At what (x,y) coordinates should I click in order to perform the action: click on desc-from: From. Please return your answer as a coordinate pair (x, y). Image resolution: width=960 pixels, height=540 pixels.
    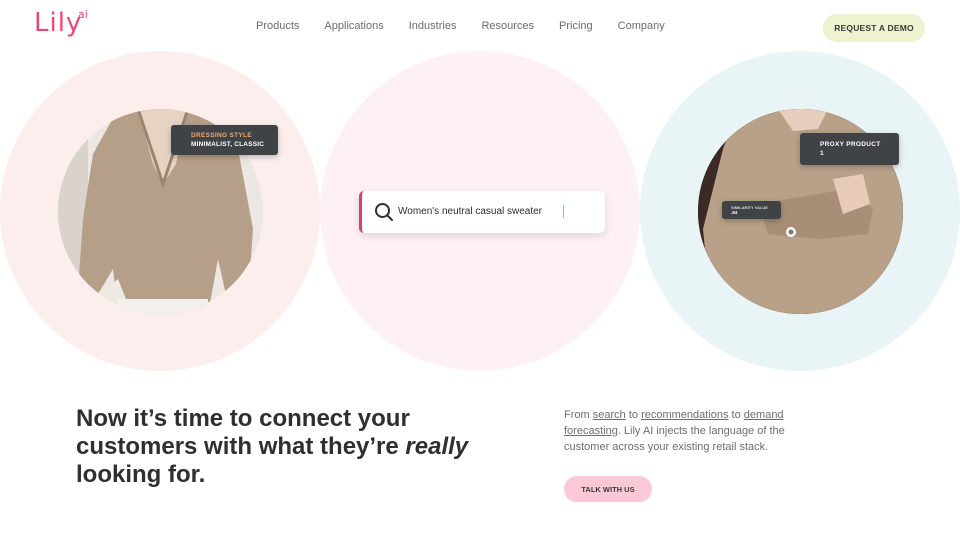
    Looking at the image, I should click on (578, 415).